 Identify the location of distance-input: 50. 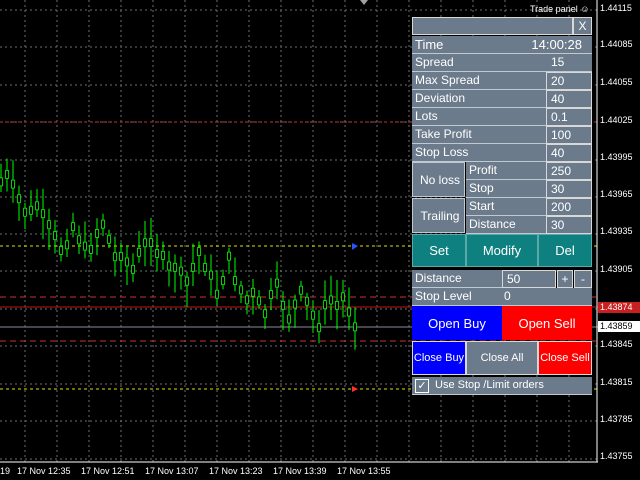
(529, 279).